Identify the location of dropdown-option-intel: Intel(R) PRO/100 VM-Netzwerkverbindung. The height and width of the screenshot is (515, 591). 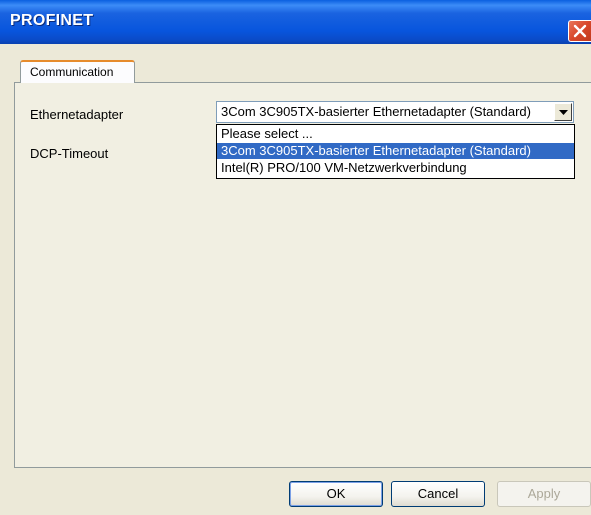
(395, 168).